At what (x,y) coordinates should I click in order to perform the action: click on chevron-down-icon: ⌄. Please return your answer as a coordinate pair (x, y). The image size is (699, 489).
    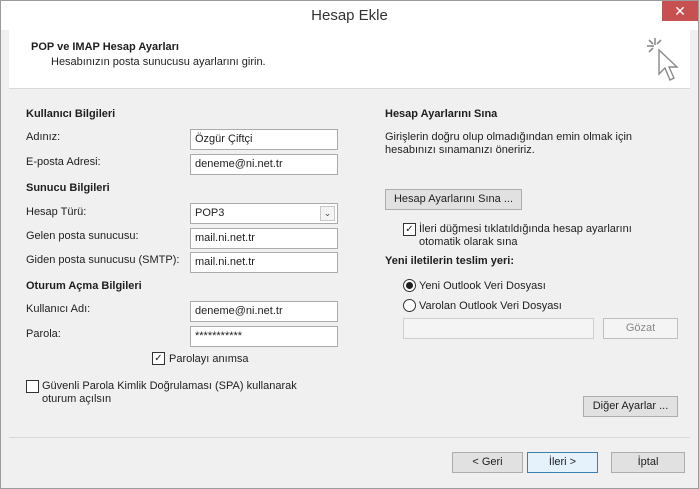
    Looking at the image, I should click on (327, 213).